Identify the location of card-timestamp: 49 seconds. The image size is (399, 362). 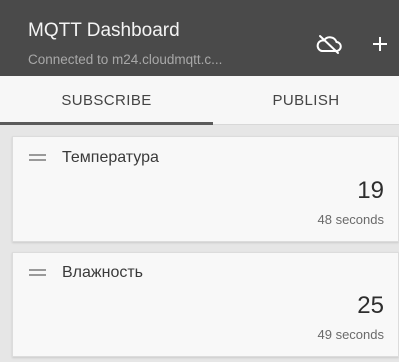
(351, 334).